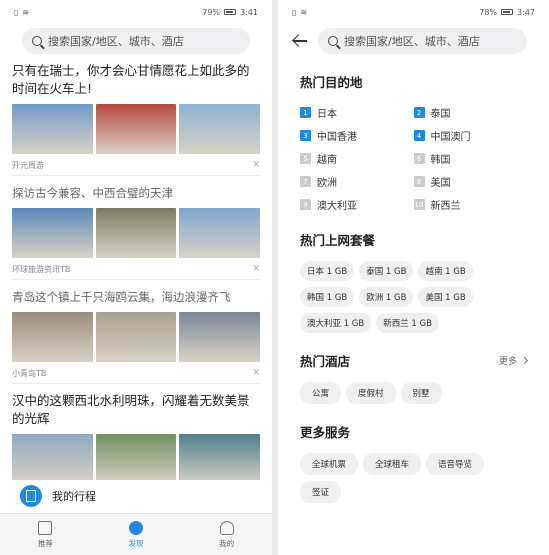 This screenshot has height=555, width=549. What do you see at coordinates (333, 41) in the screenshot?
I see `search-icon` at bounding box center [333, 41].